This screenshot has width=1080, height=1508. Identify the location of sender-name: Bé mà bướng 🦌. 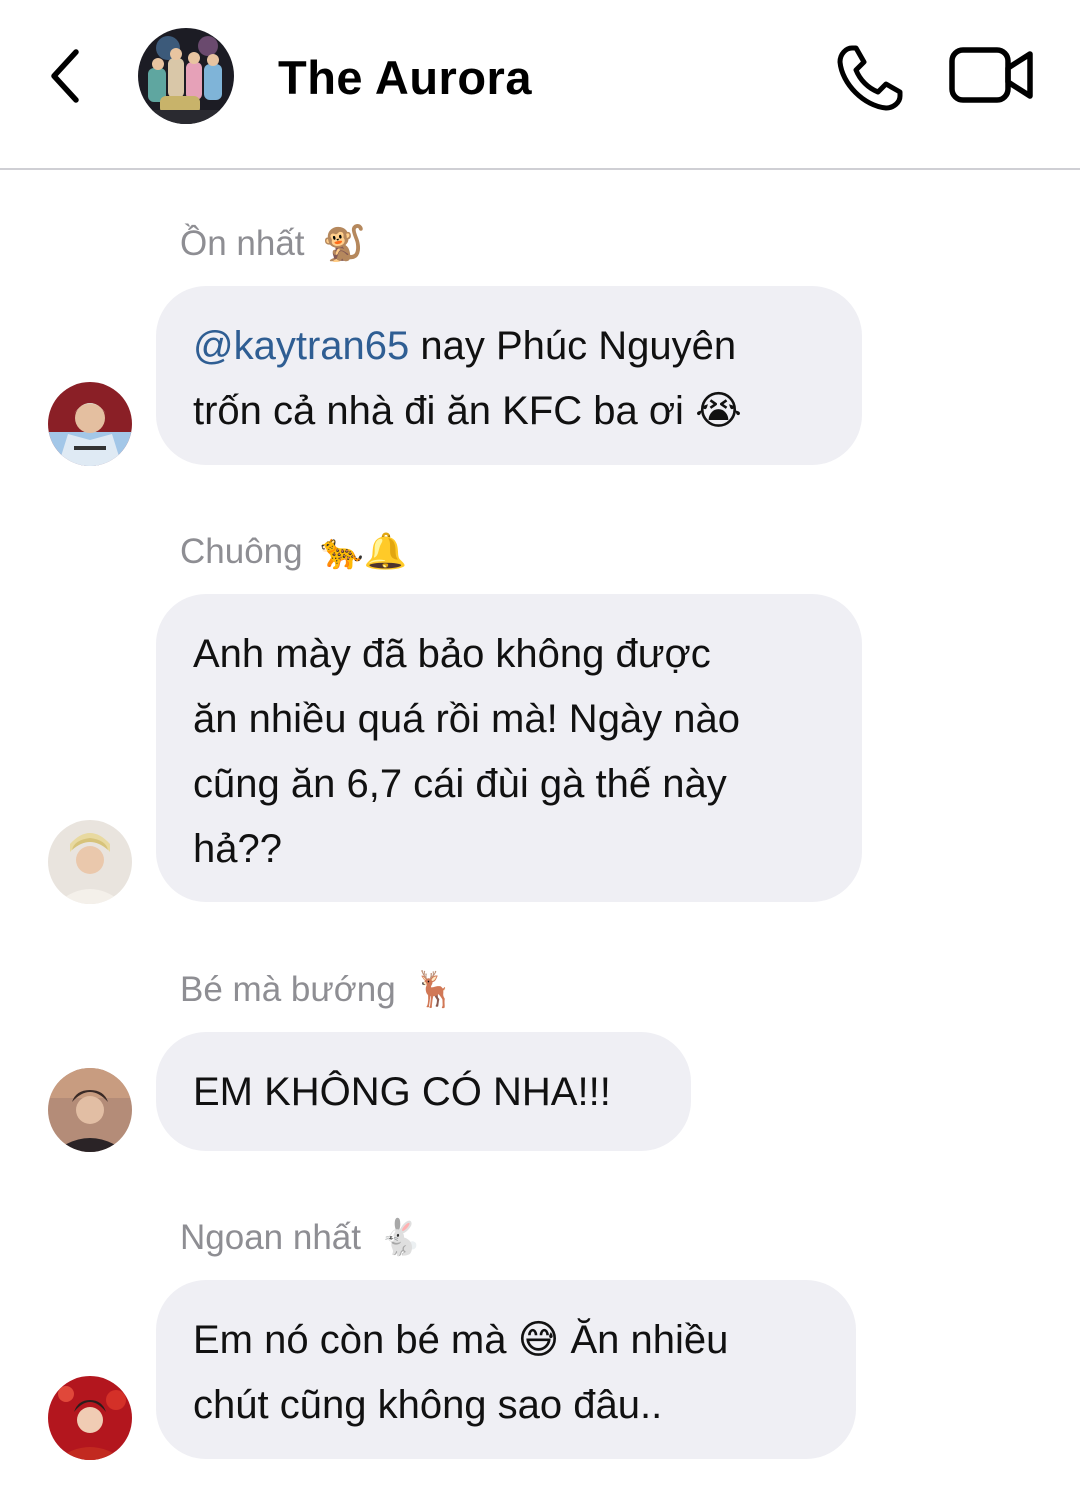
(318, 990).